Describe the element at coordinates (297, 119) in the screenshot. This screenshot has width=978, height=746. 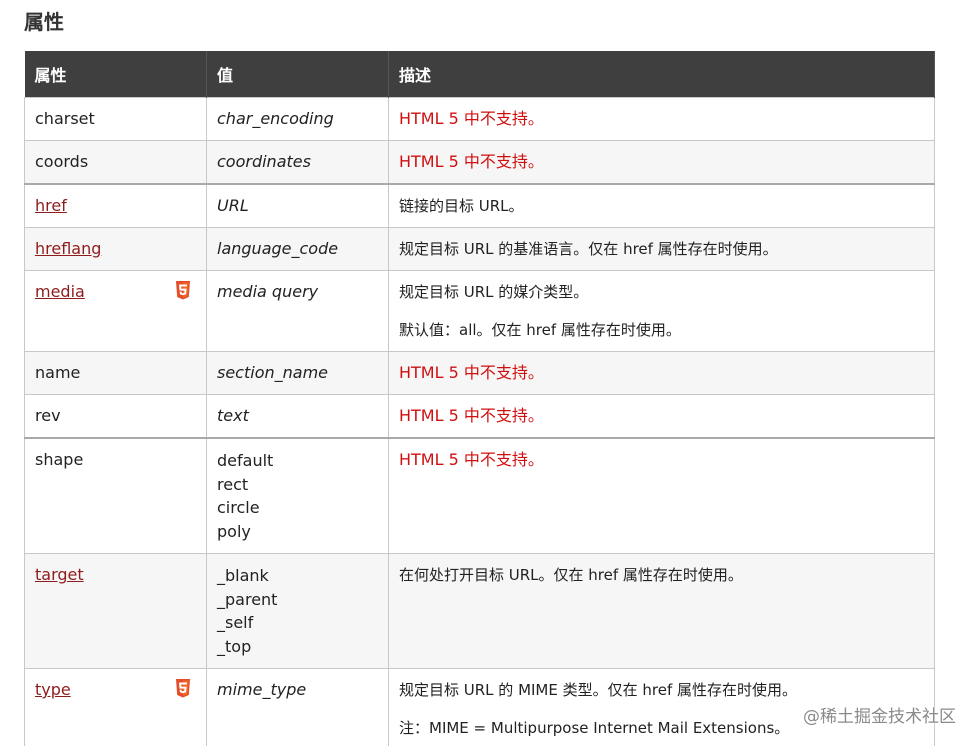
I see `value-cell: char_encoding` at that location.